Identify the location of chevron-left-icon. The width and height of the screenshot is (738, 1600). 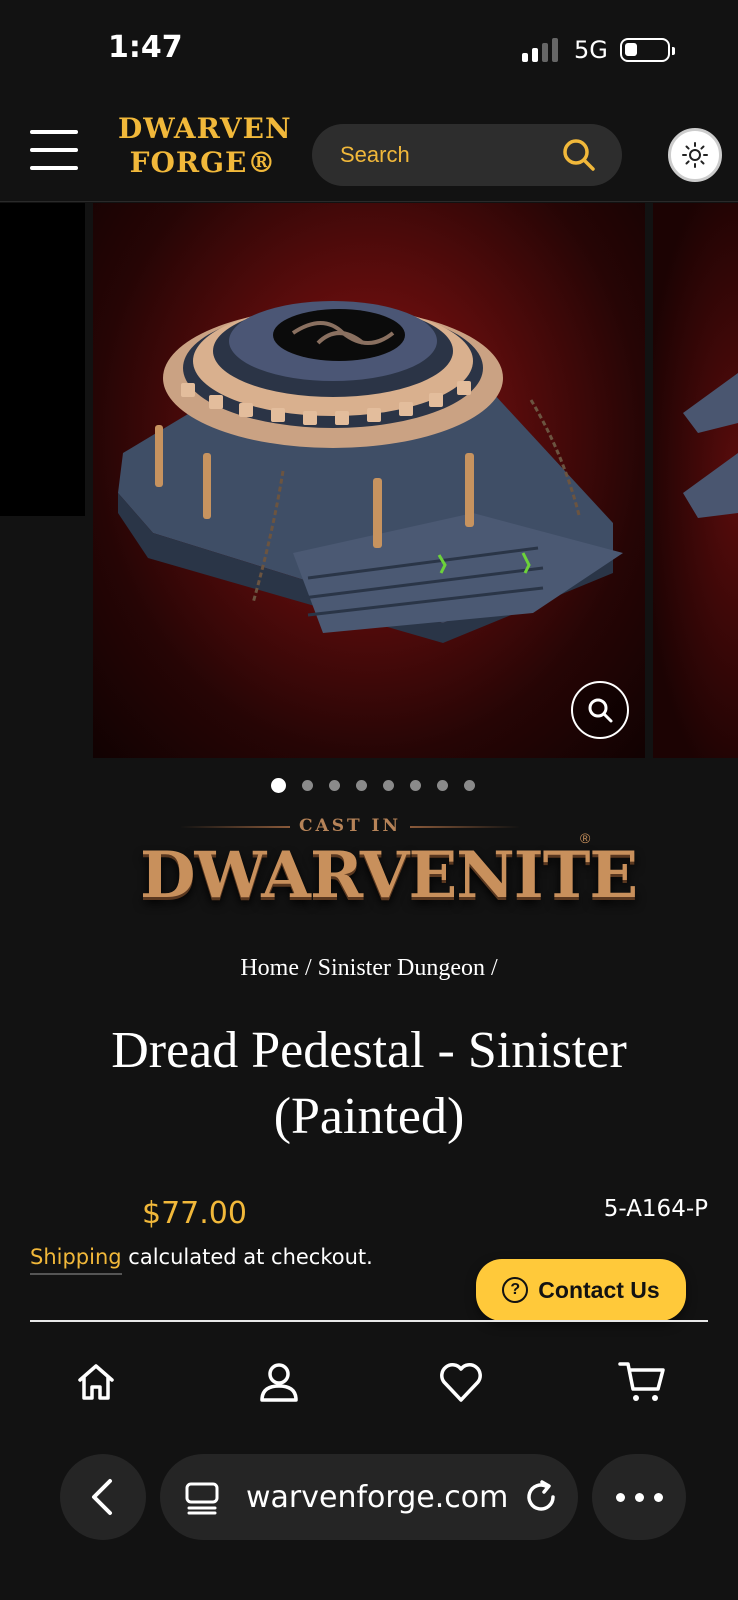
(102, 1497).